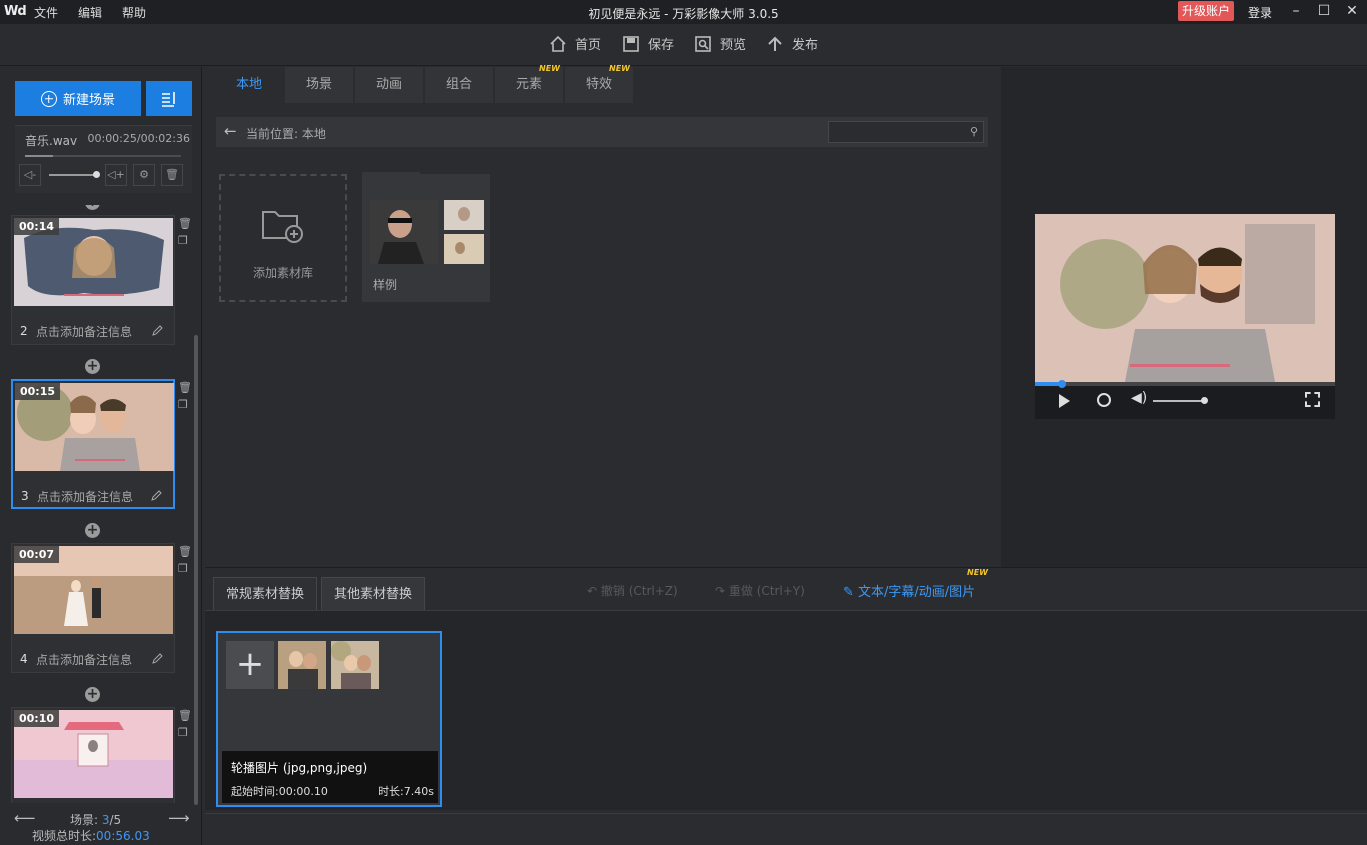 The image size is (1367, 845). Describe the element at coordinates (1324, 11) in the screenshot. I see `maximize-icon: ☐` at that location.